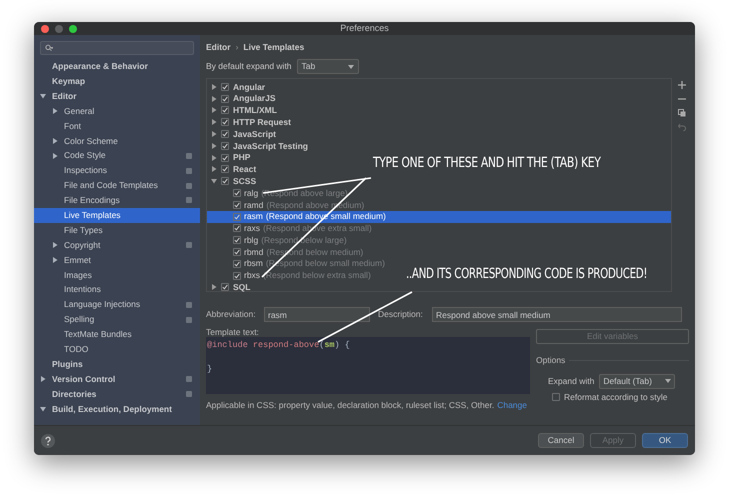  I want to click on sidebar-item: Font, so click(117, 126).